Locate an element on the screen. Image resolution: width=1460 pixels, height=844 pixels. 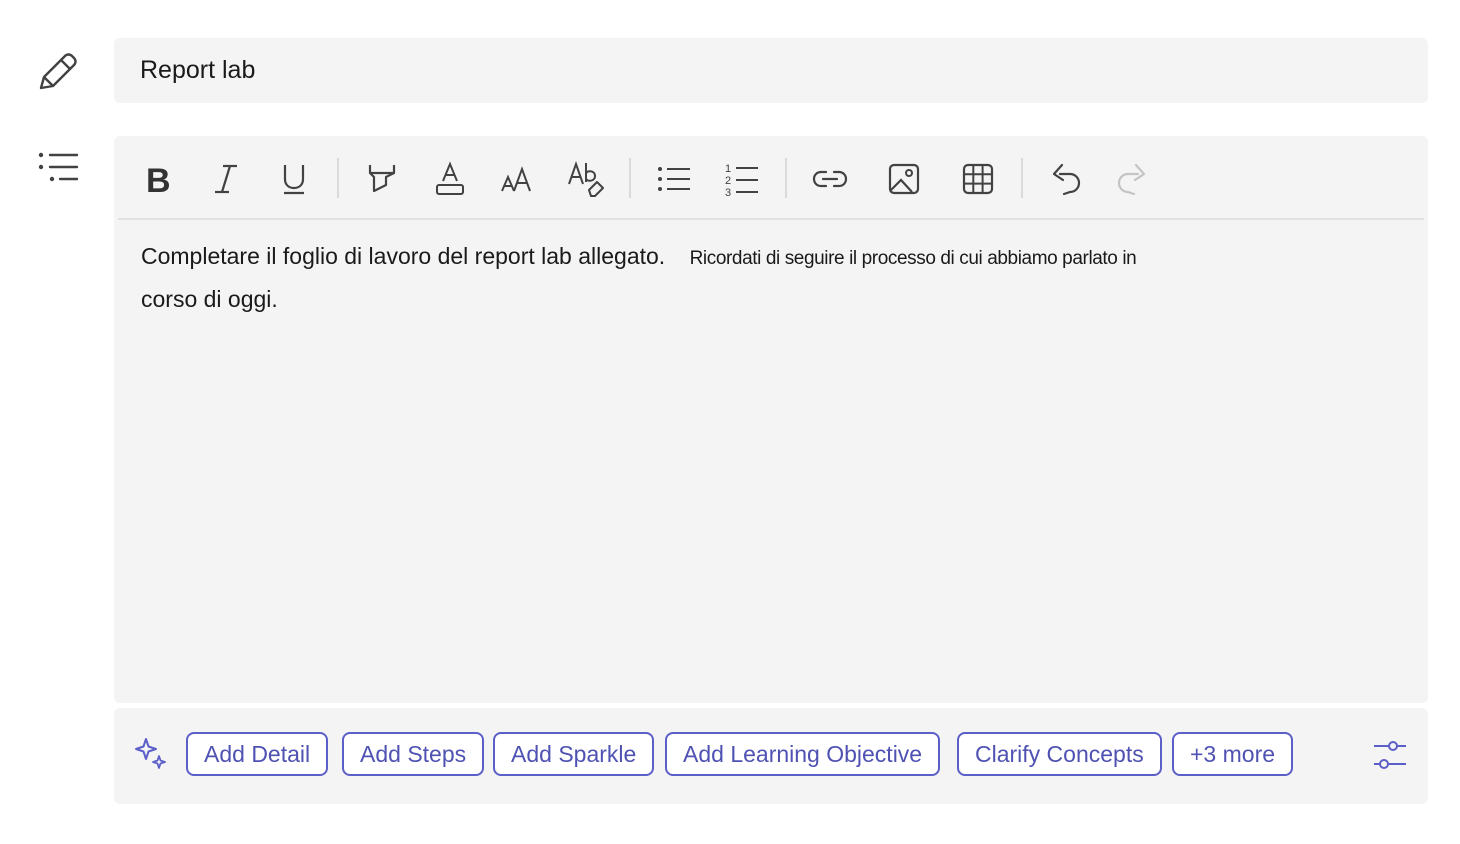
undo-icon is located at coordinates (1066, 179).